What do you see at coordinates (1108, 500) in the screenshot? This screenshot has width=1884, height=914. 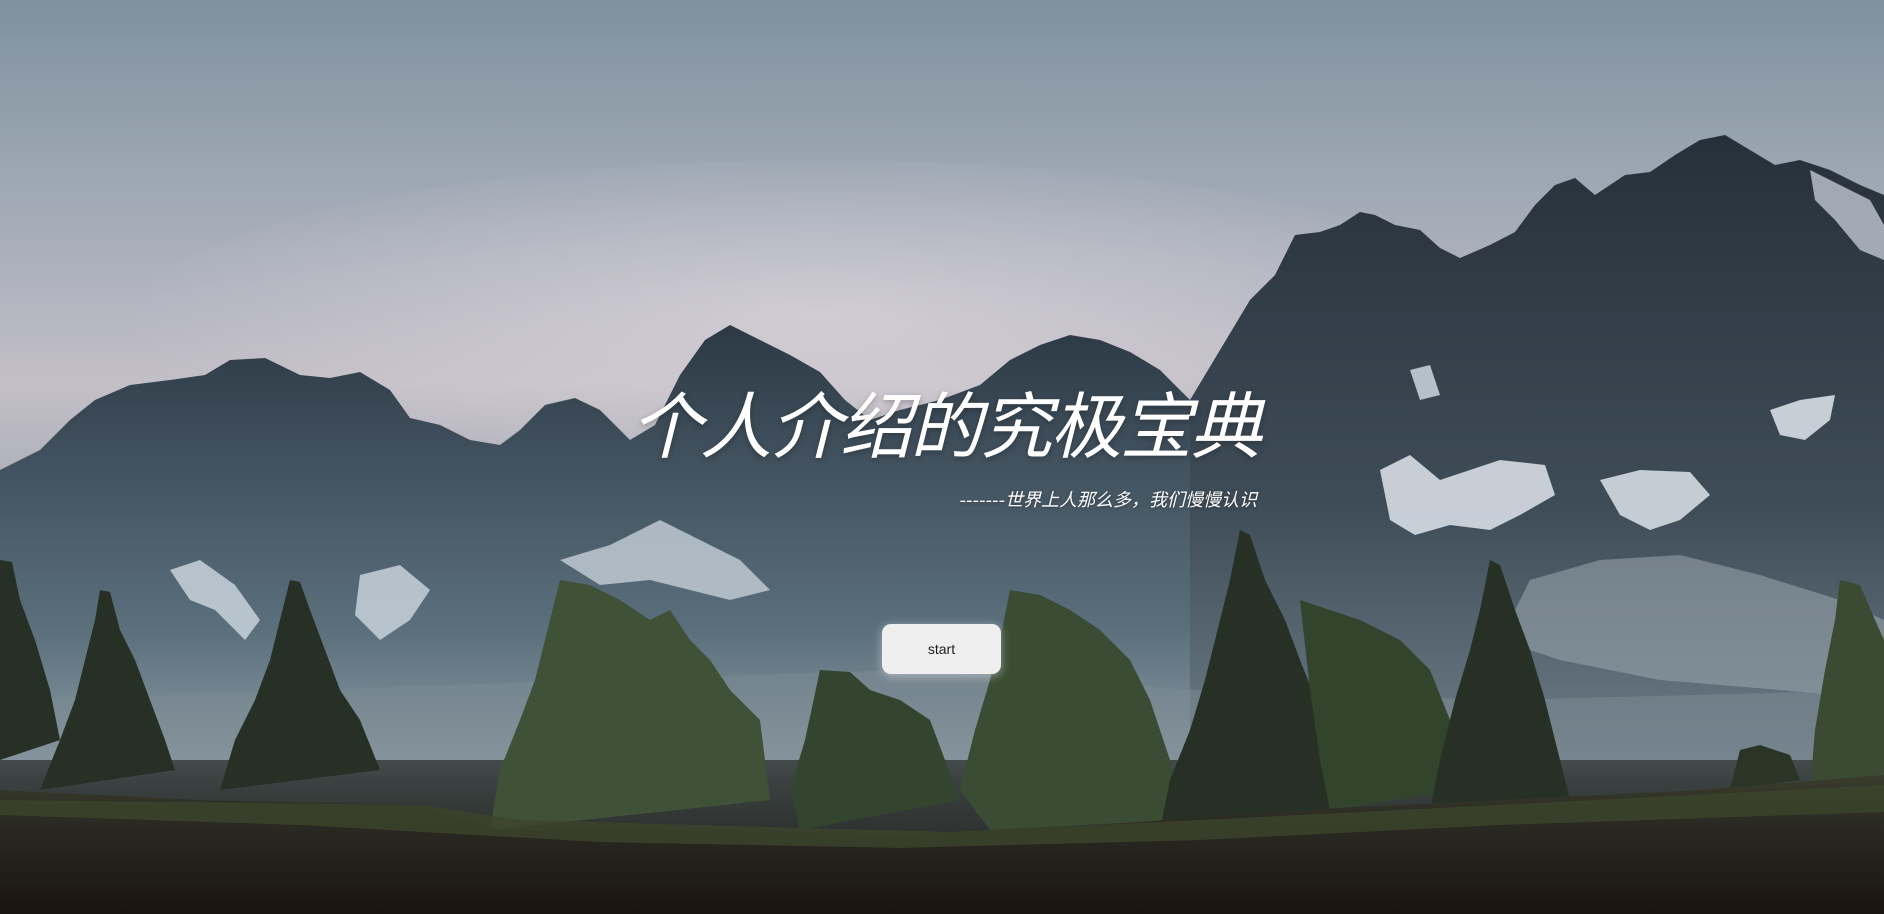 I see `subtitle: -------世界上人那么多，我们慢慢认识` at bounding box center [1108, 500].